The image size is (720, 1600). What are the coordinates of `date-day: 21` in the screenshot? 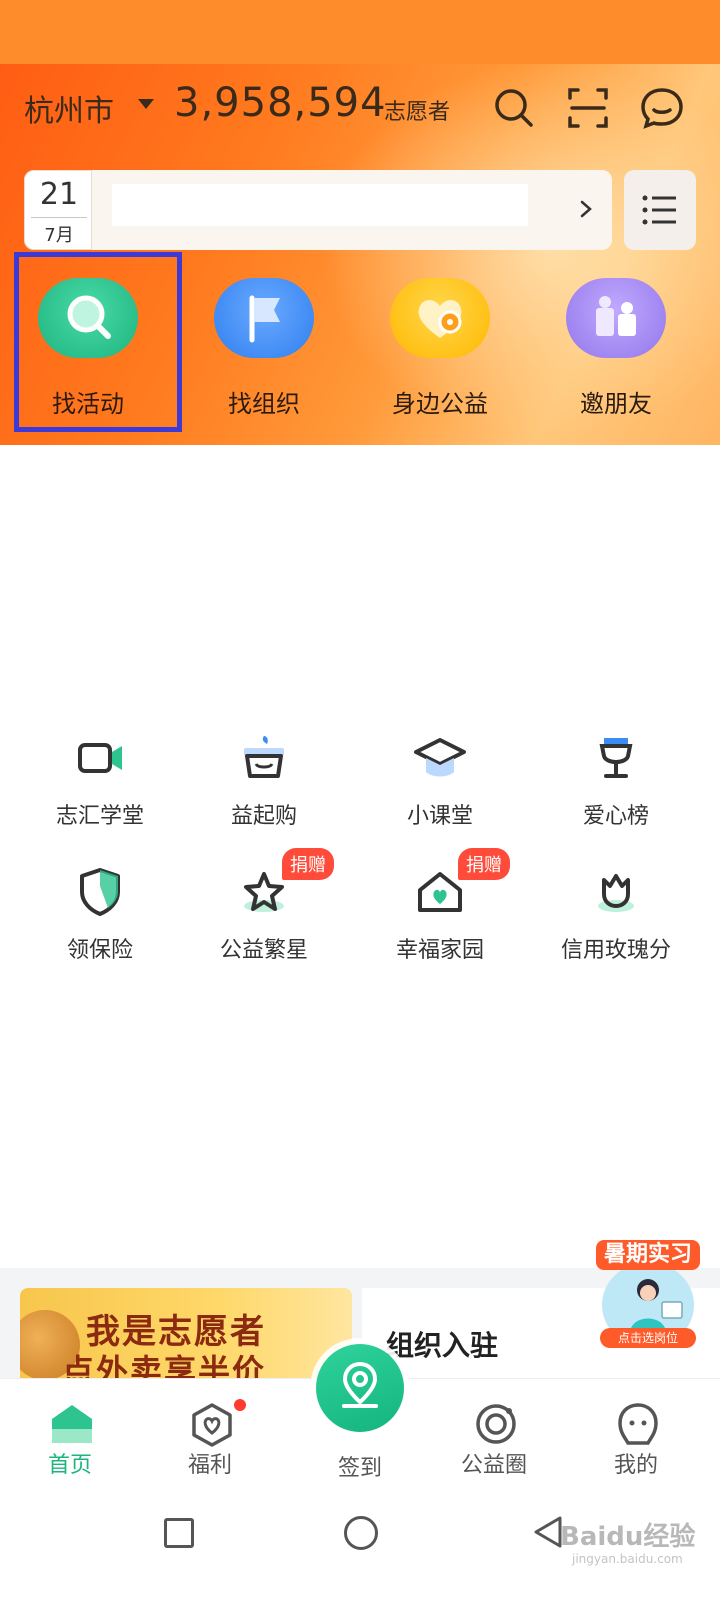 It's located at (59, 194).